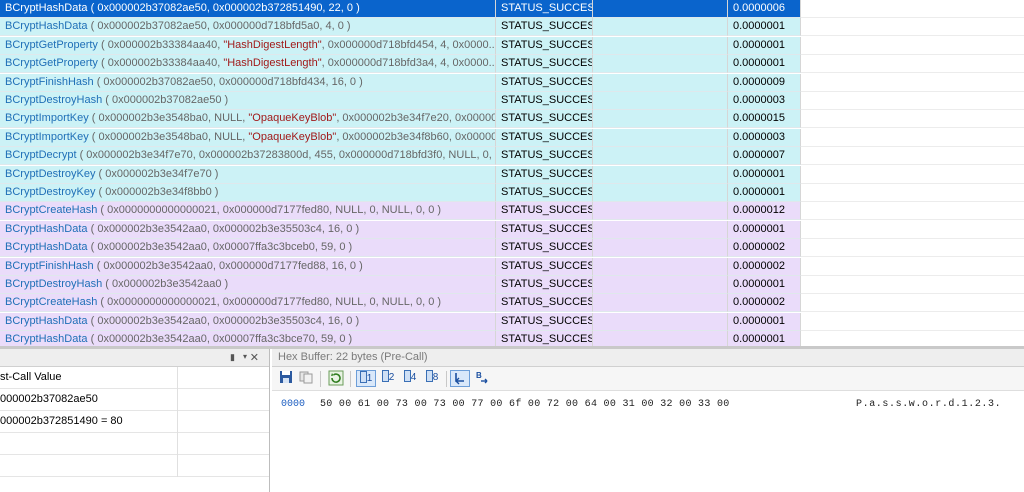 The width and height of the screenshot is (1024, 492). What do you see at coordinates (366, 378) in the screenshot?
I see `byte-width-1-button: 1` at bounding box center [366, 378].